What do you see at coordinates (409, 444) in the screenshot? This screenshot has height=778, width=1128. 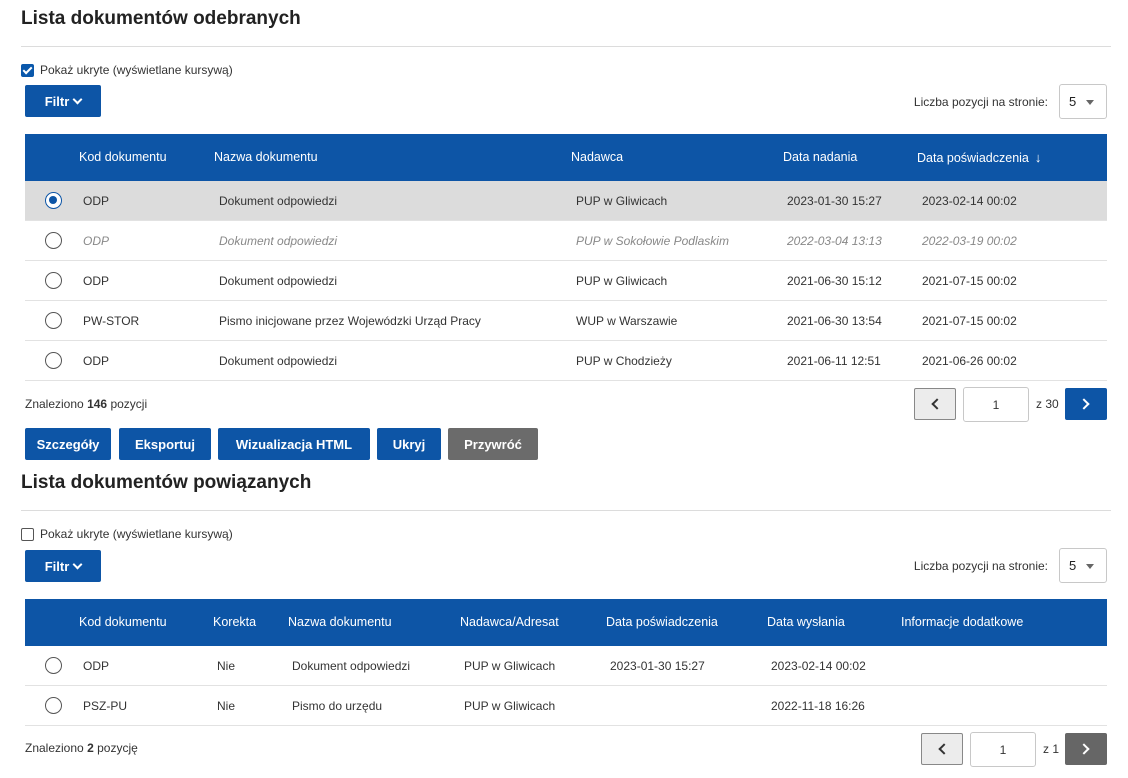 I see `hide-button: Ukryj` at bounding box center [409, 444].